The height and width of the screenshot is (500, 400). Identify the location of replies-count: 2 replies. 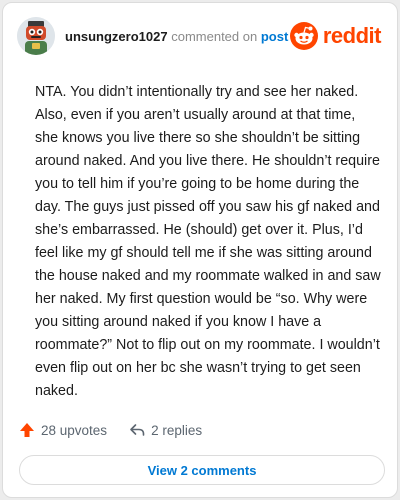
(177, 430).